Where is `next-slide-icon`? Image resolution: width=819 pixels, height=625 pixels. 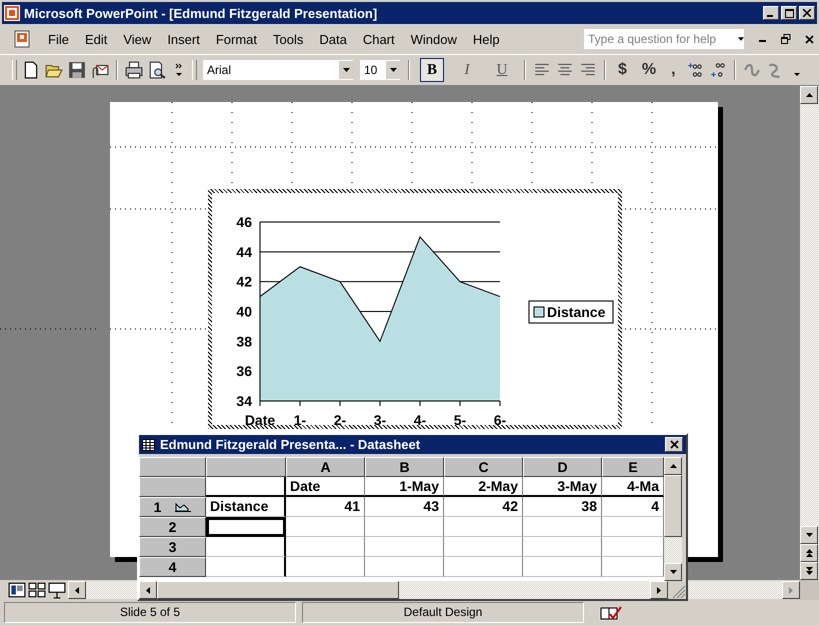
next-slide-icon is located at coordinates (809, 571).